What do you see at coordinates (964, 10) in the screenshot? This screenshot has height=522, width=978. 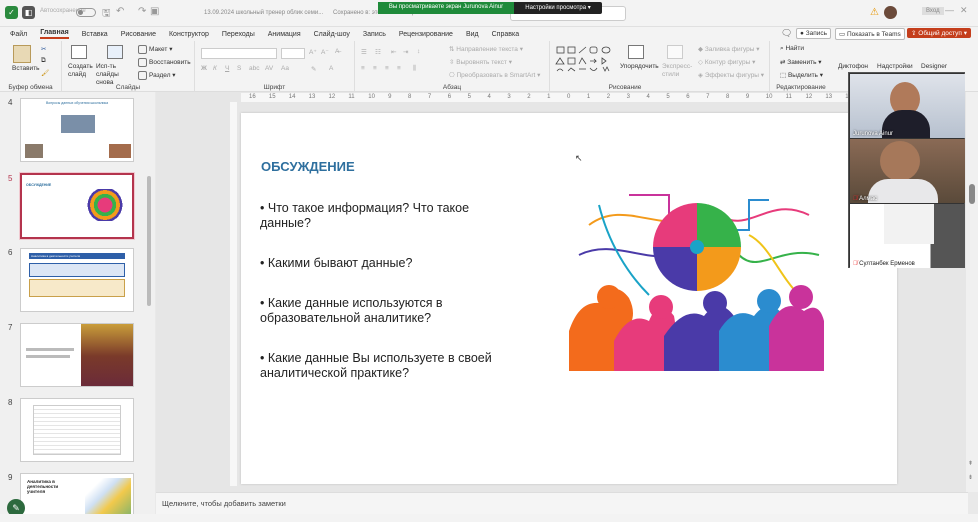 I see `close-icon: ✕` at bounding box center [964, 10].